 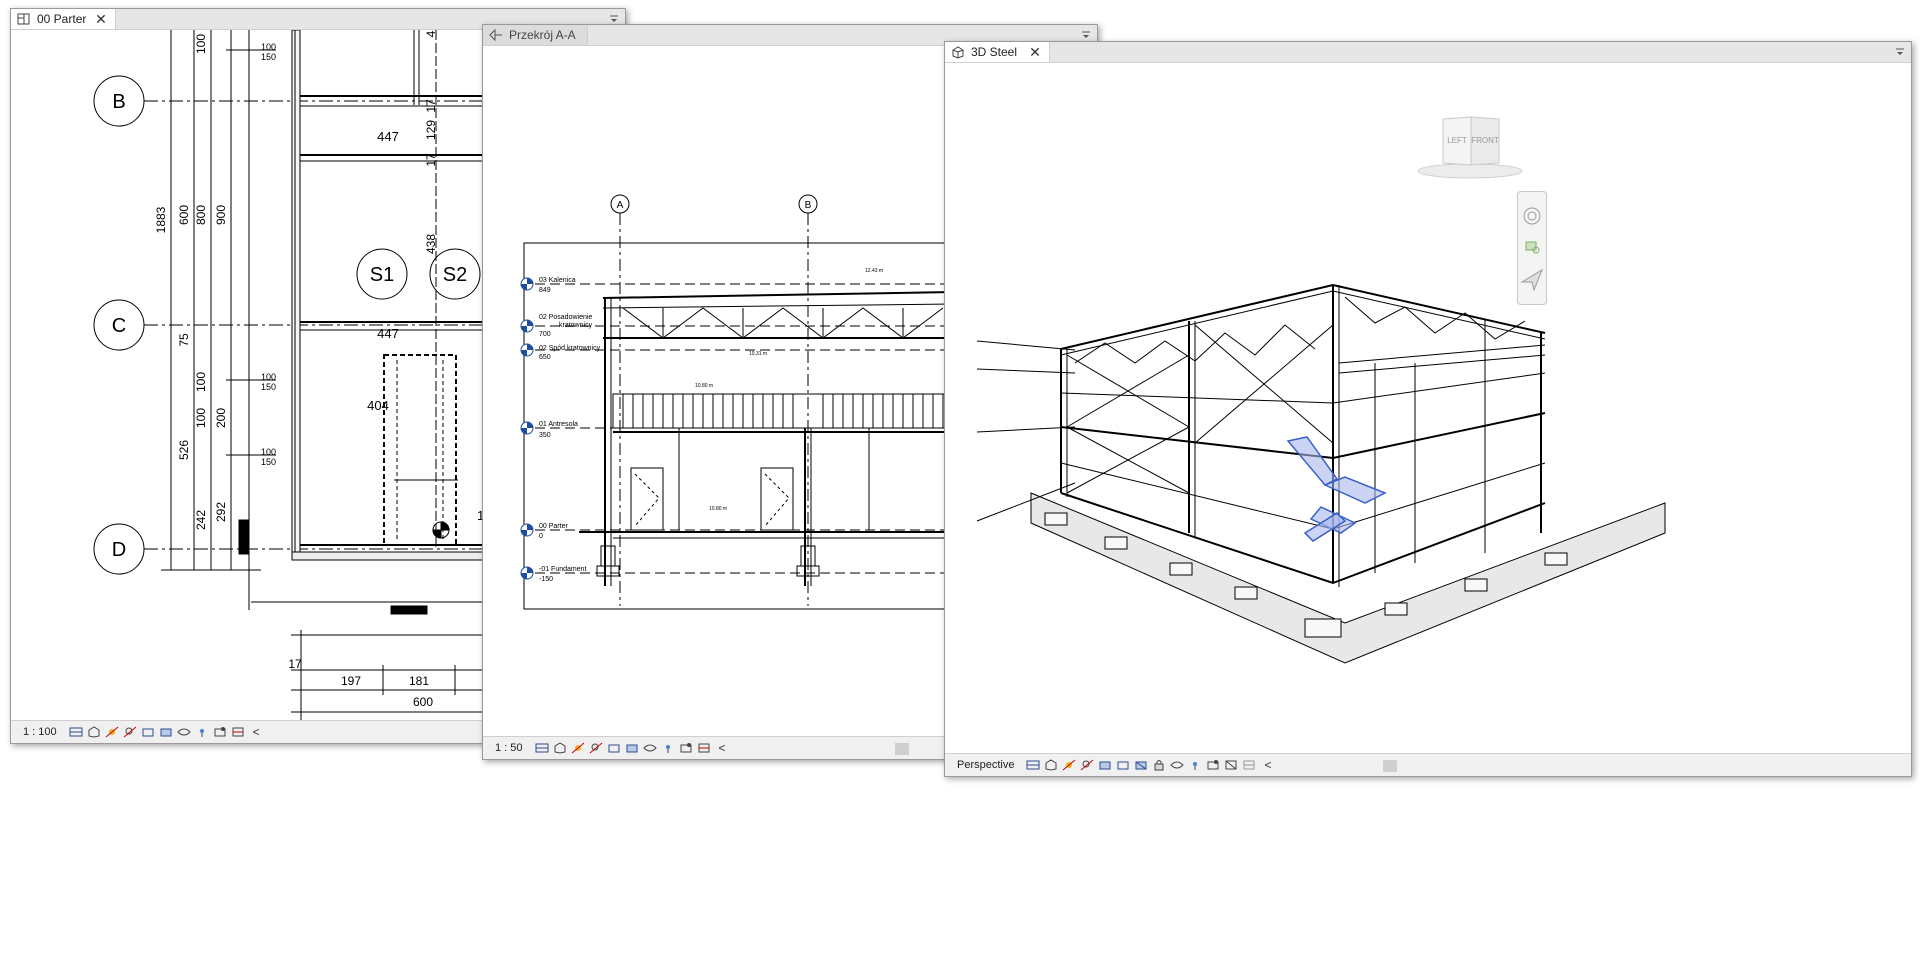 I want to click on svg-text: -150, so click(x=546, y=579).